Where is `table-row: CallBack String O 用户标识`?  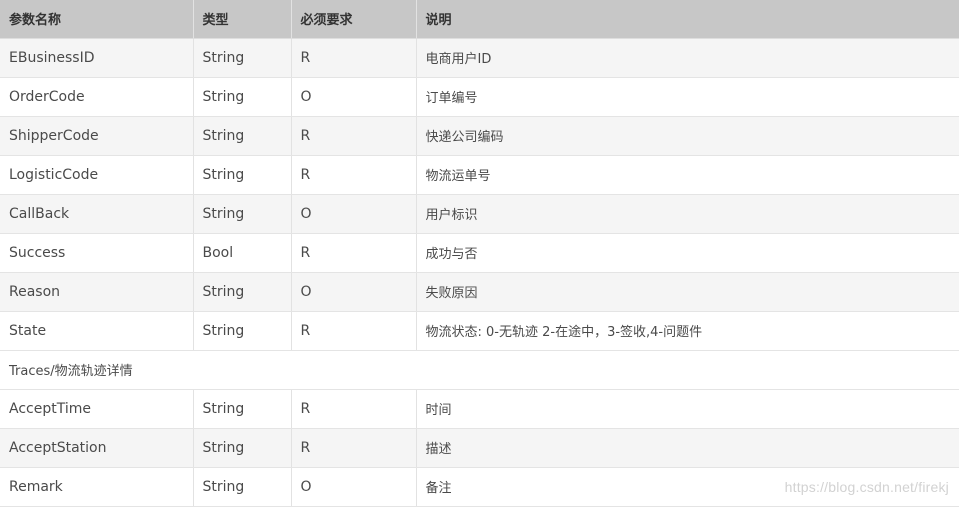 table-row: CallBack String O 用户标识 is located at coordinates (479, 214).